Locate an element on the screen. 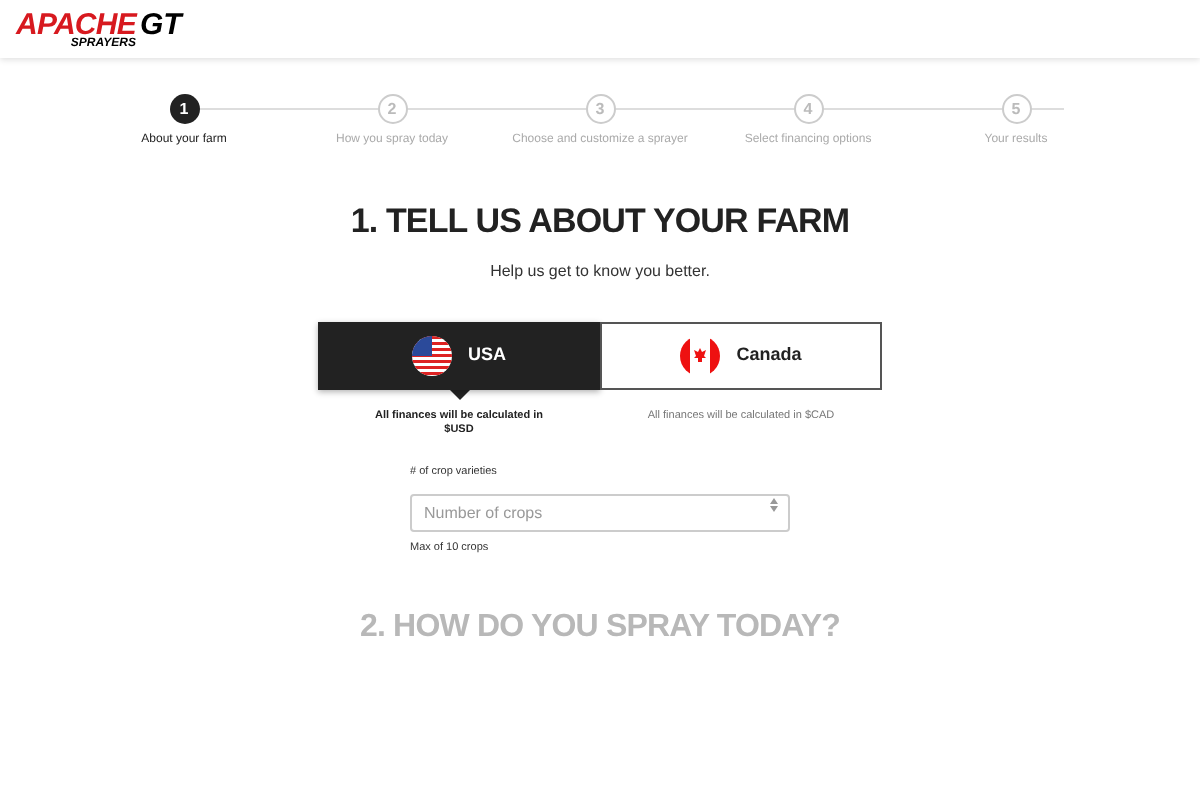 Image resolution: width=1200 pixels, height=800 pixels. country-option: Canada is located at coordinates (741, 355).